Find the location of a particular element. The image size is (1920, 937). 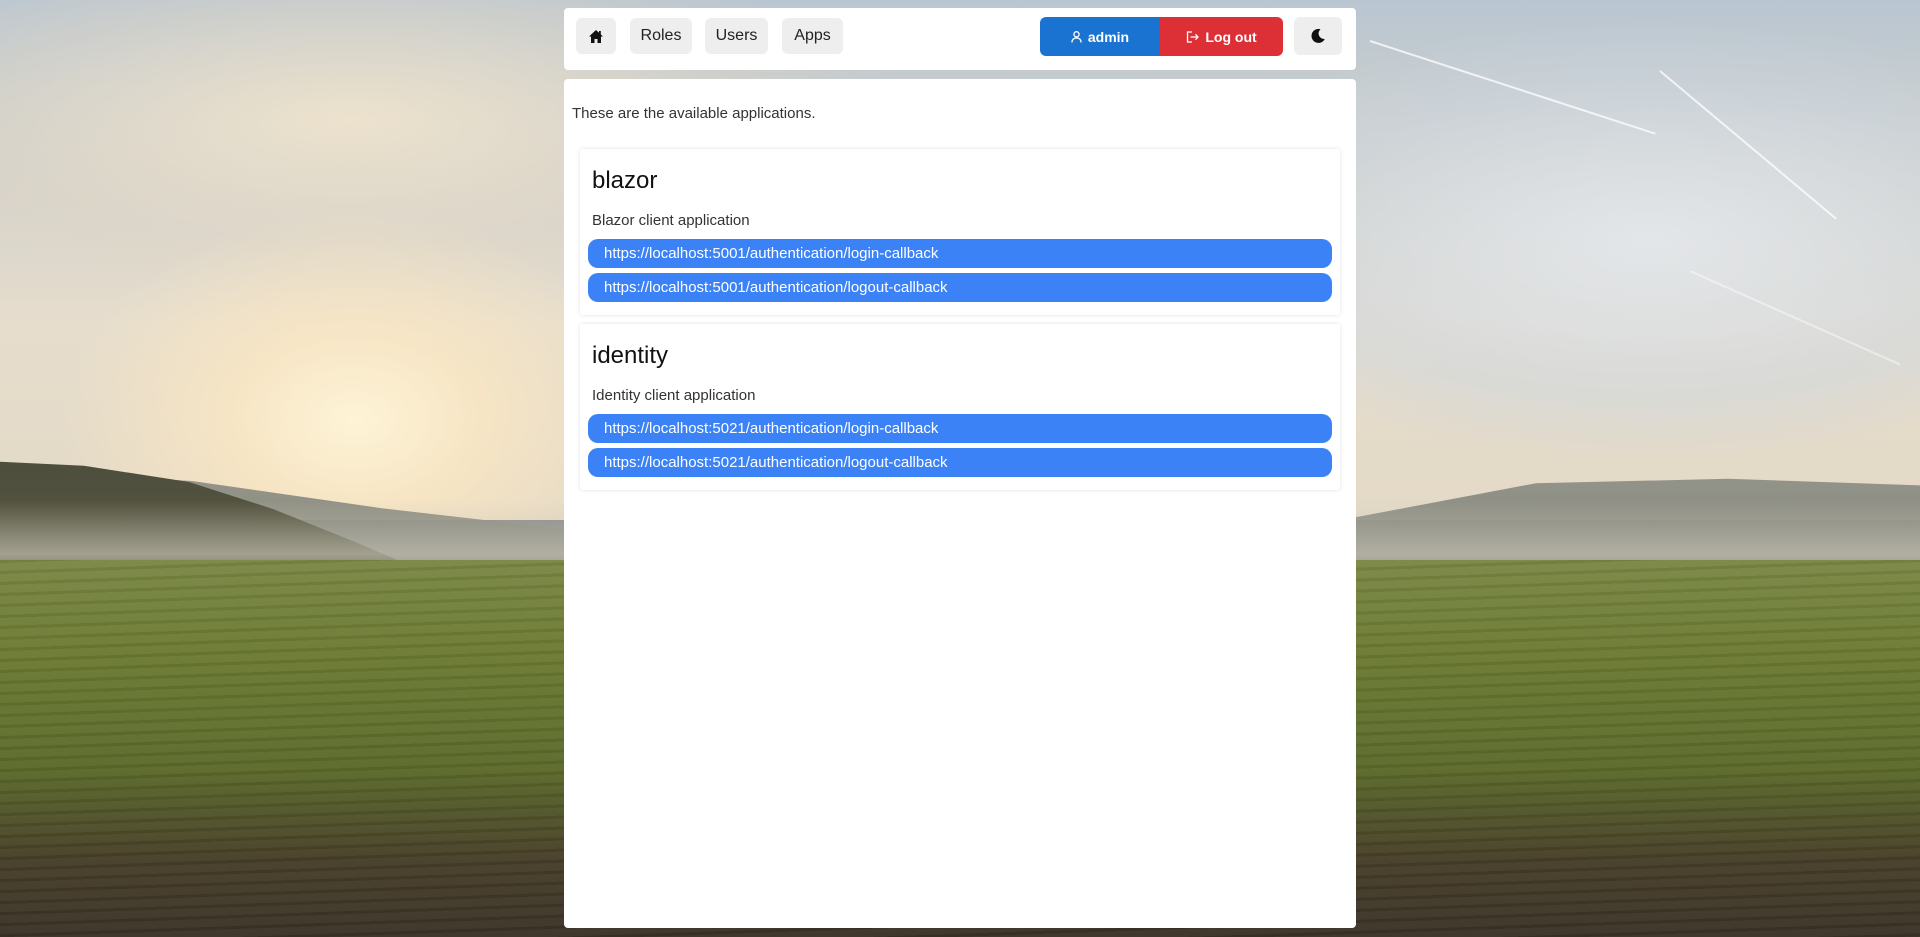

logout-label: Log out is located at coordinates (1231, 36).